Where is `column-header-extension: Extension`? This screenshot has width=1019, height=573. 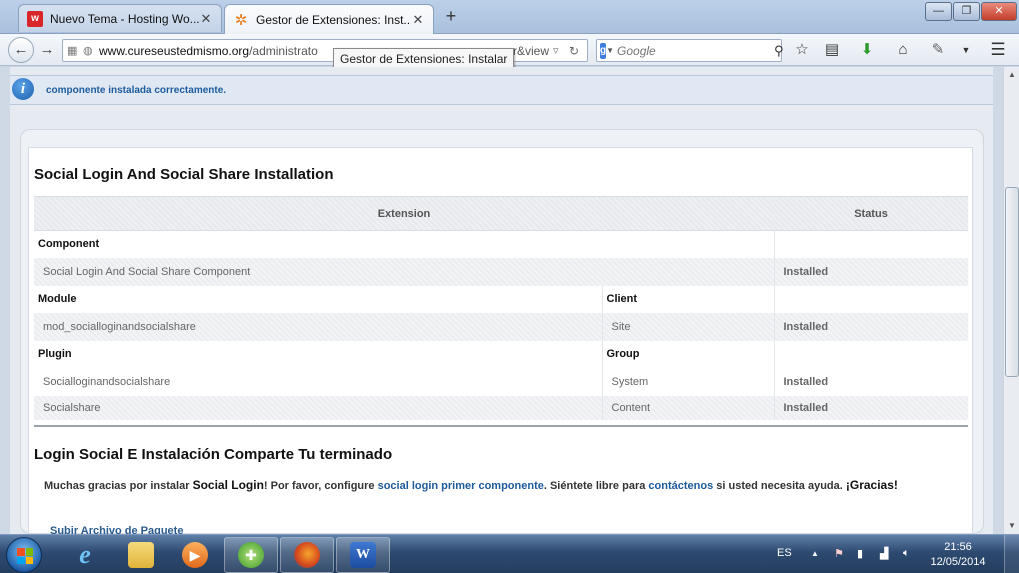
column-header-extension: Extension is located at coordinates (404, 213).